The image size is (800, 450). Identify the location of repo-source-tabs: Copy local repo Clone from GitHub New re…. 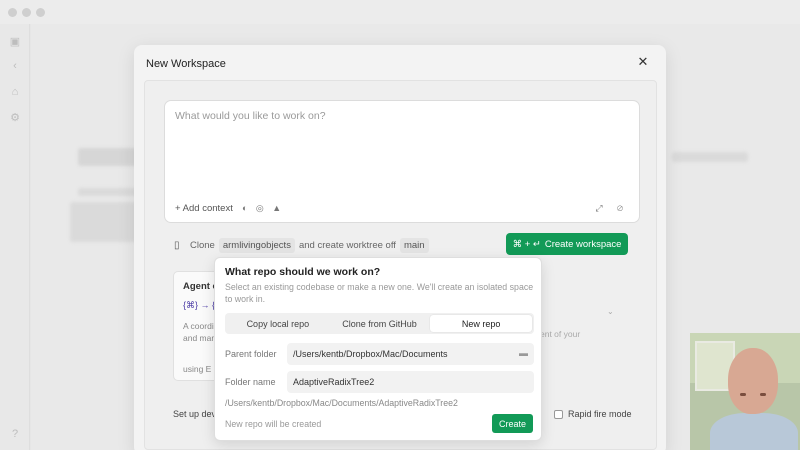
(379, 323).